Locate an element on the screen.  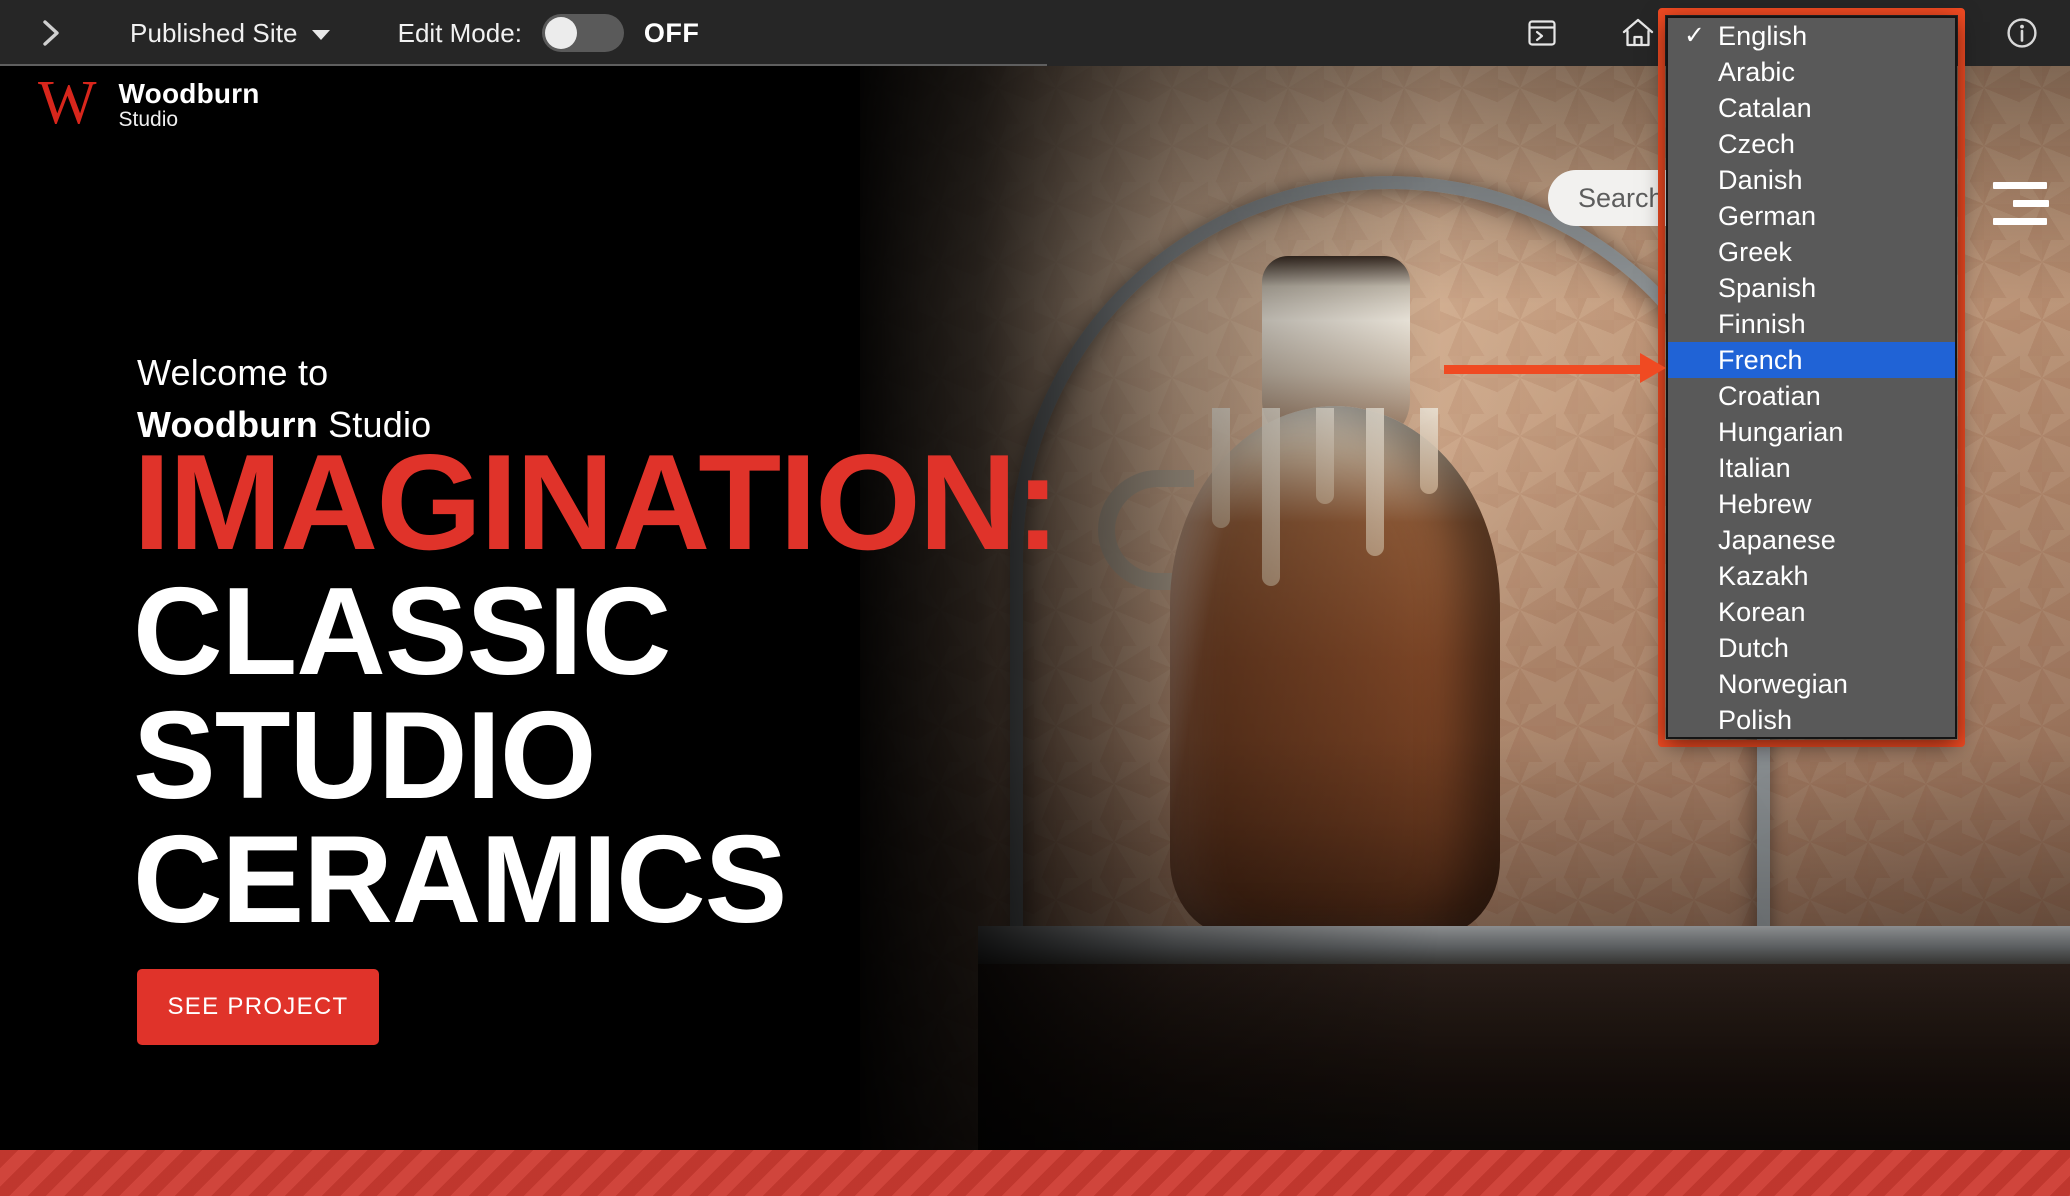
language-option-norwegian: Norwegian is located at coordinates (1811, 684).